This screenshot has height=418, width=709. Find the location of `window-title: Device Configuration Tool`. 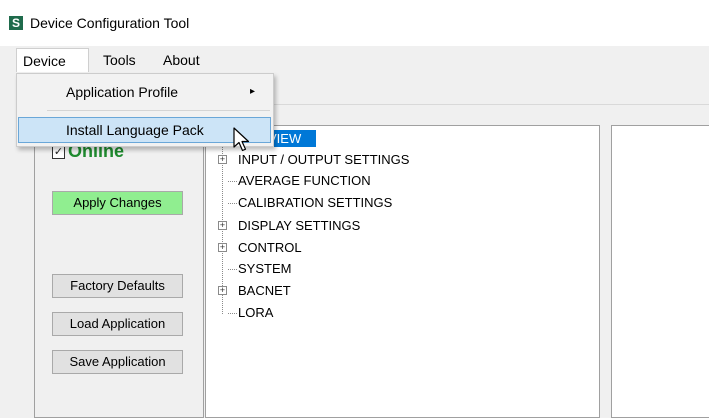

window-title: Device Configuration Tool is located at coordinates (110, 23).